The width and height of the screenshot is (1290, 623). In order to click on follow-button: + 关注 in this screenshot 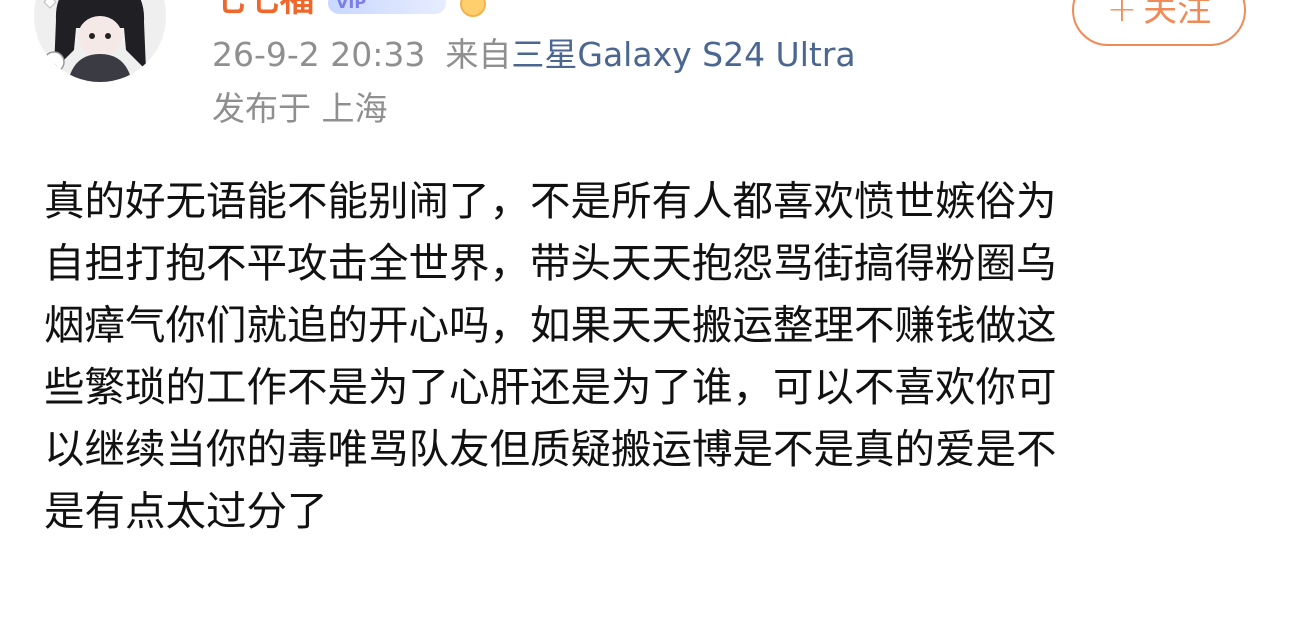, I will do `click(1159, 23)`.